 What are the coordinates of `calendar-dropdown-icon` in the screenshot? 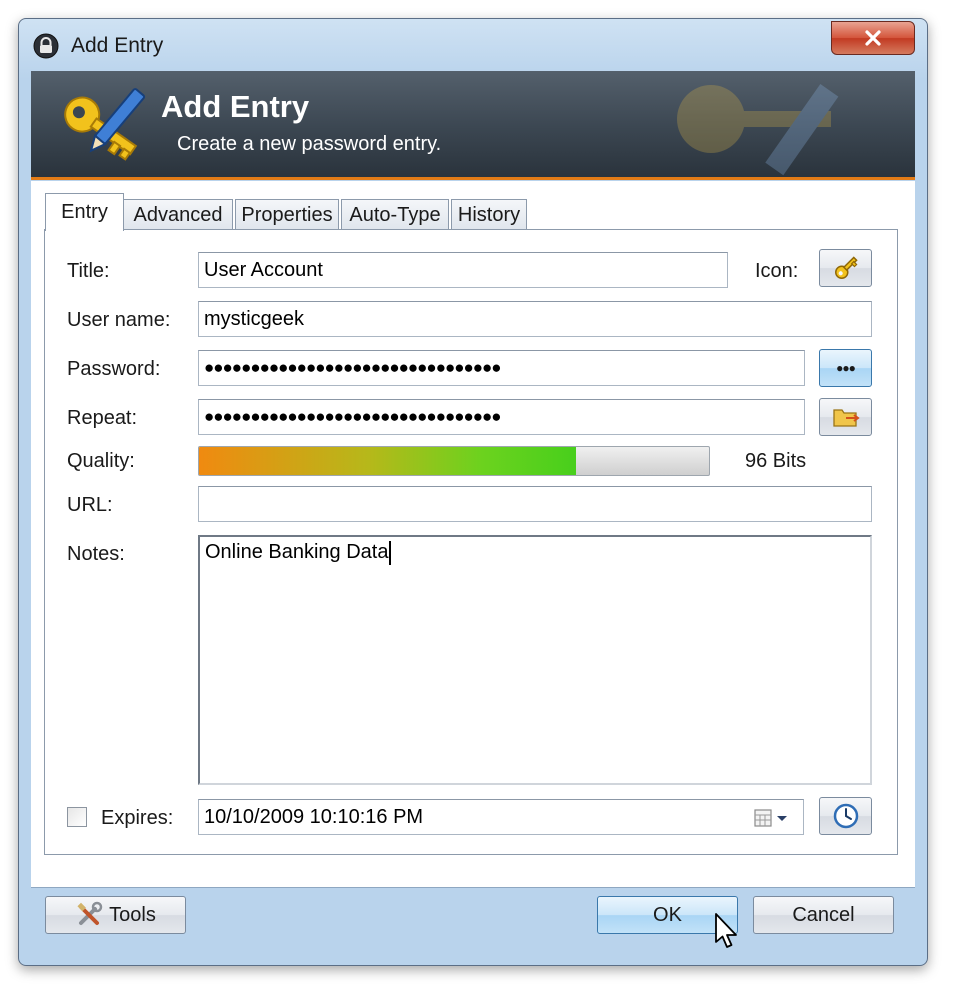 It's located at (773, 821).